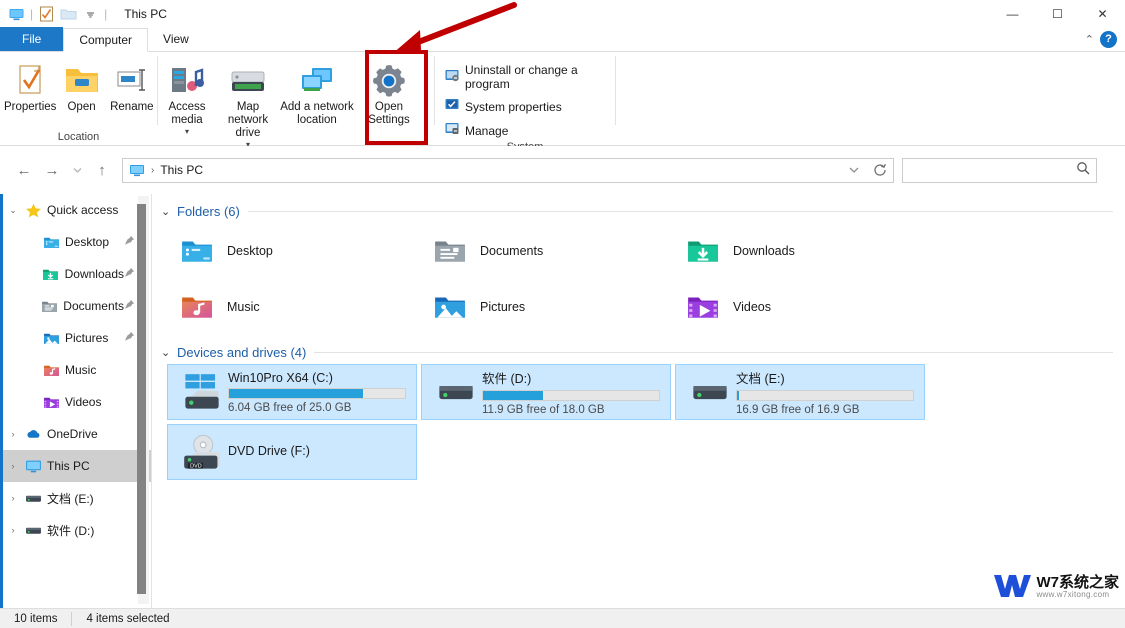 The width and height of the screenshot is (1125, 628). Describe the element at coordinates (317, 92) in the screenshot. I see `add-network-location-button: Add a network location` at that location.